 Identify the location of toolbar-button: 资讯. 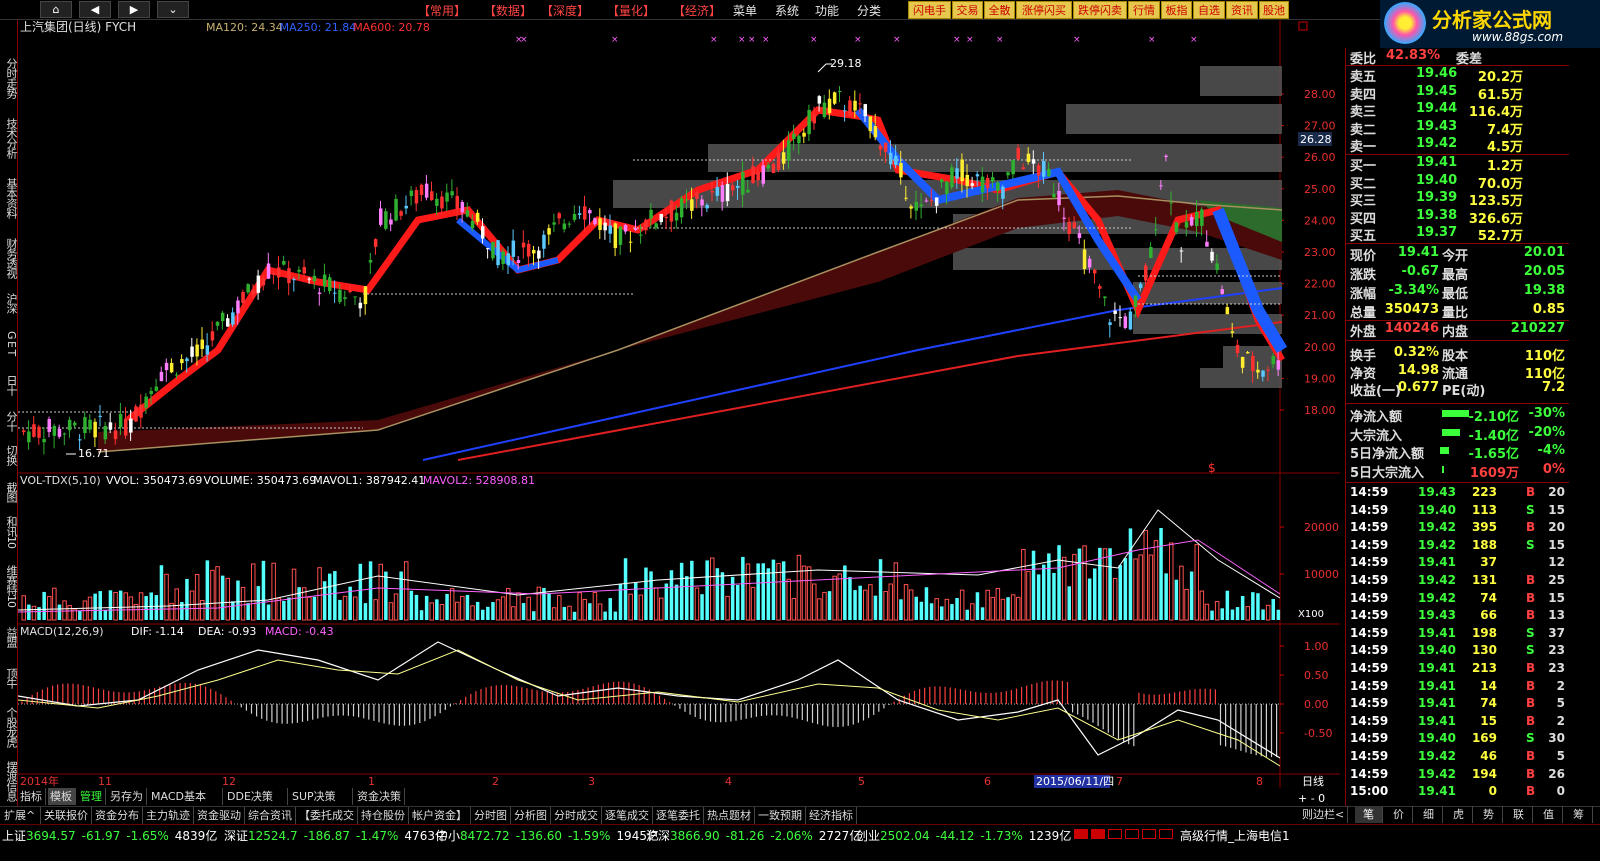
(1242, 10).